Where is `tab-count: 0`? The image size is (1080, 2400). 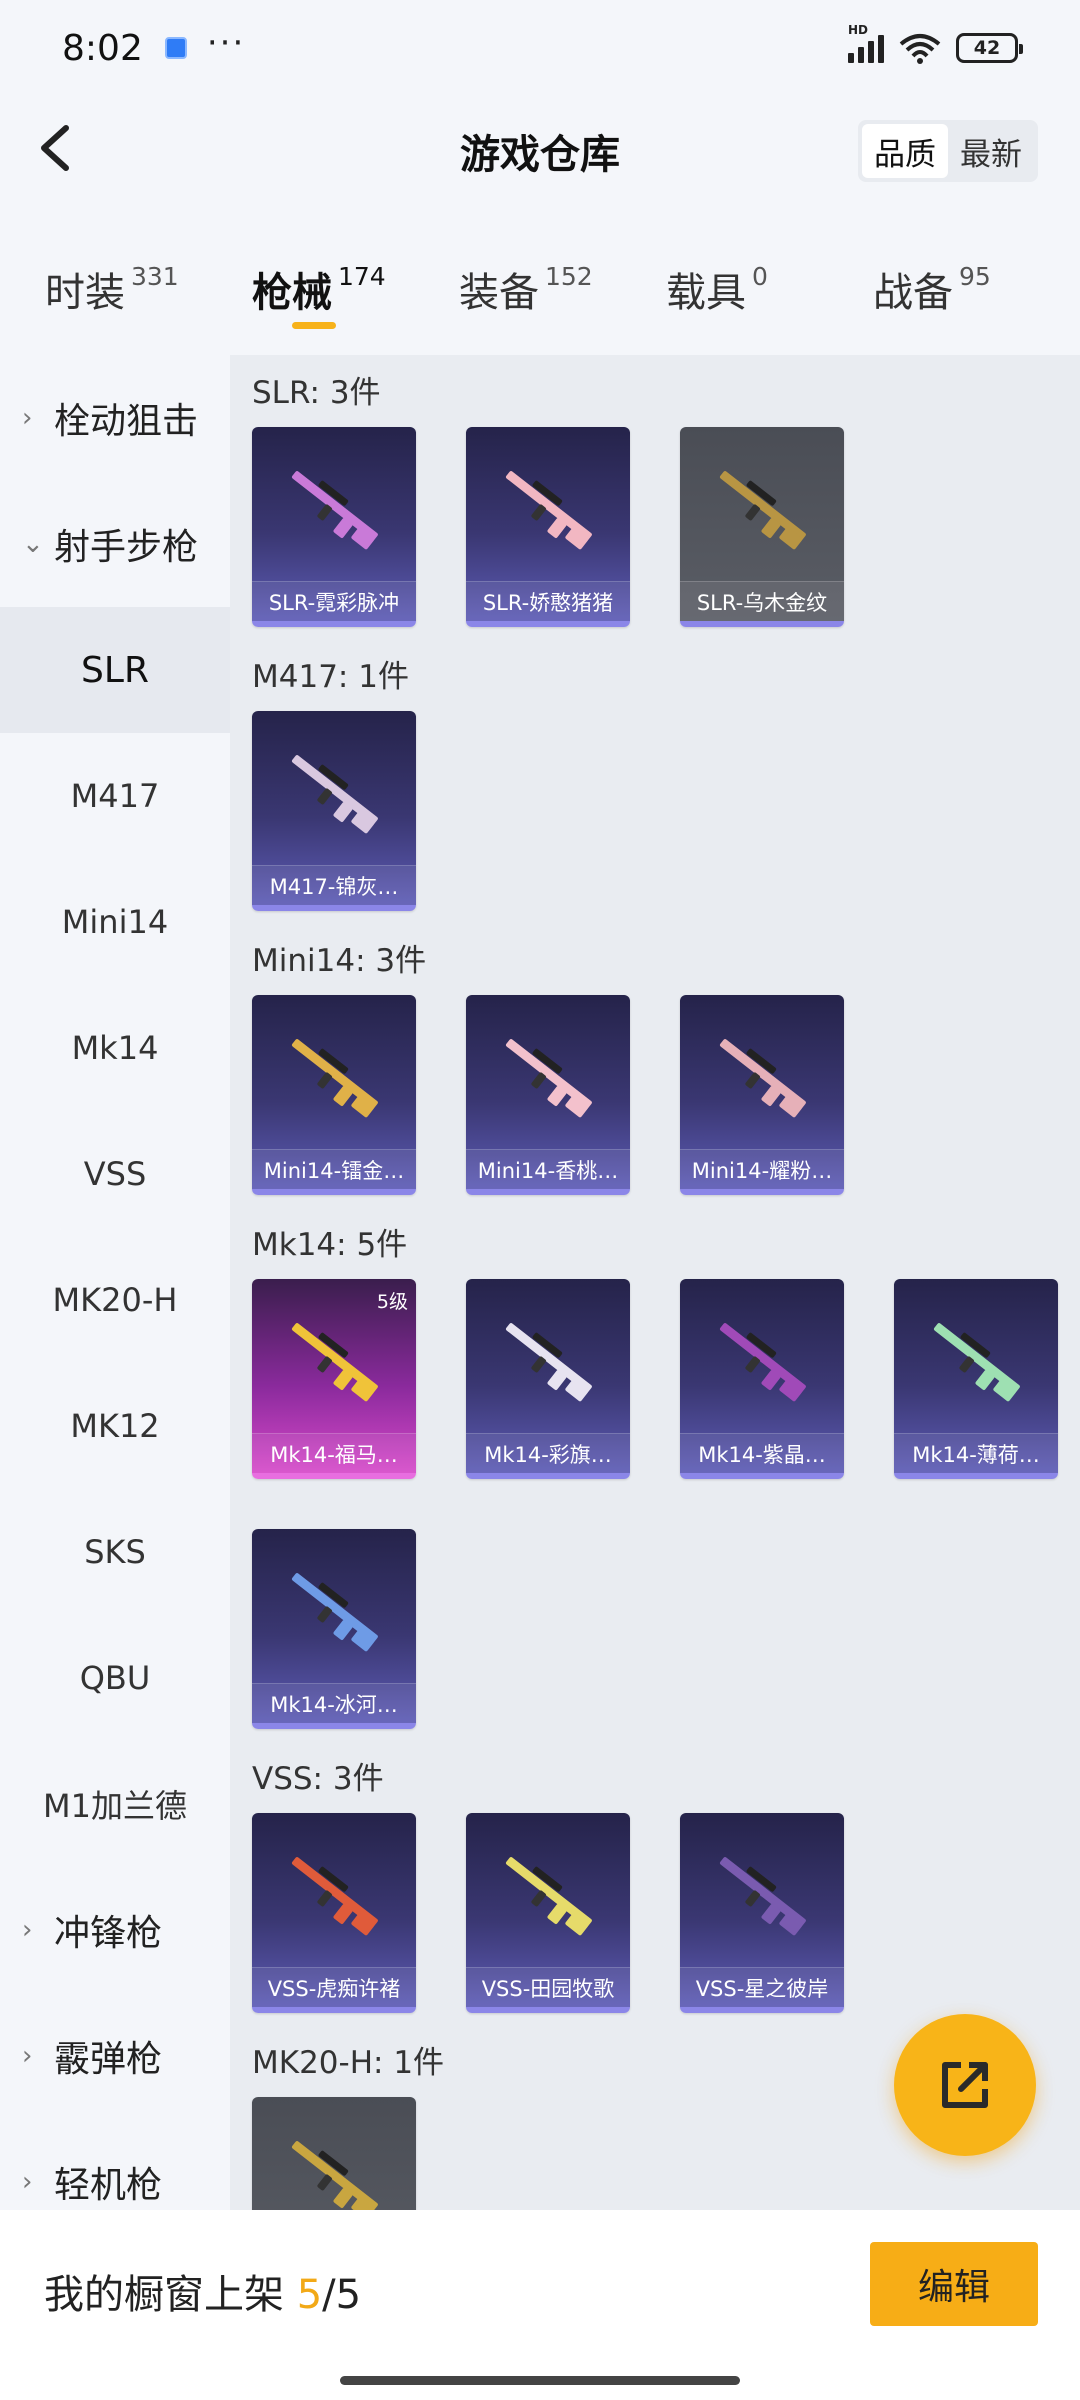 tab-count: 0 is located at coordinates (760, 276).